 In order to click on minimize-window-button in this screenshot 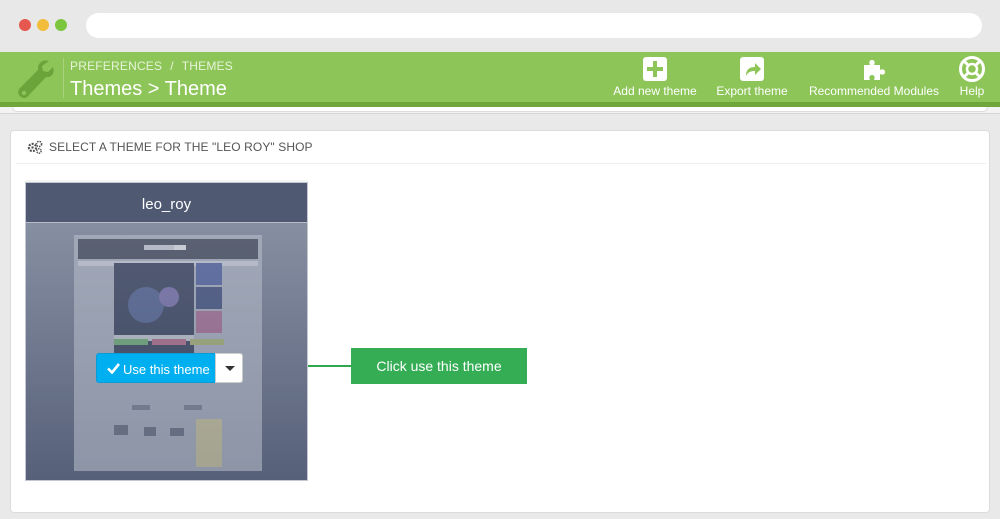, I will do `click(43, 25)`.